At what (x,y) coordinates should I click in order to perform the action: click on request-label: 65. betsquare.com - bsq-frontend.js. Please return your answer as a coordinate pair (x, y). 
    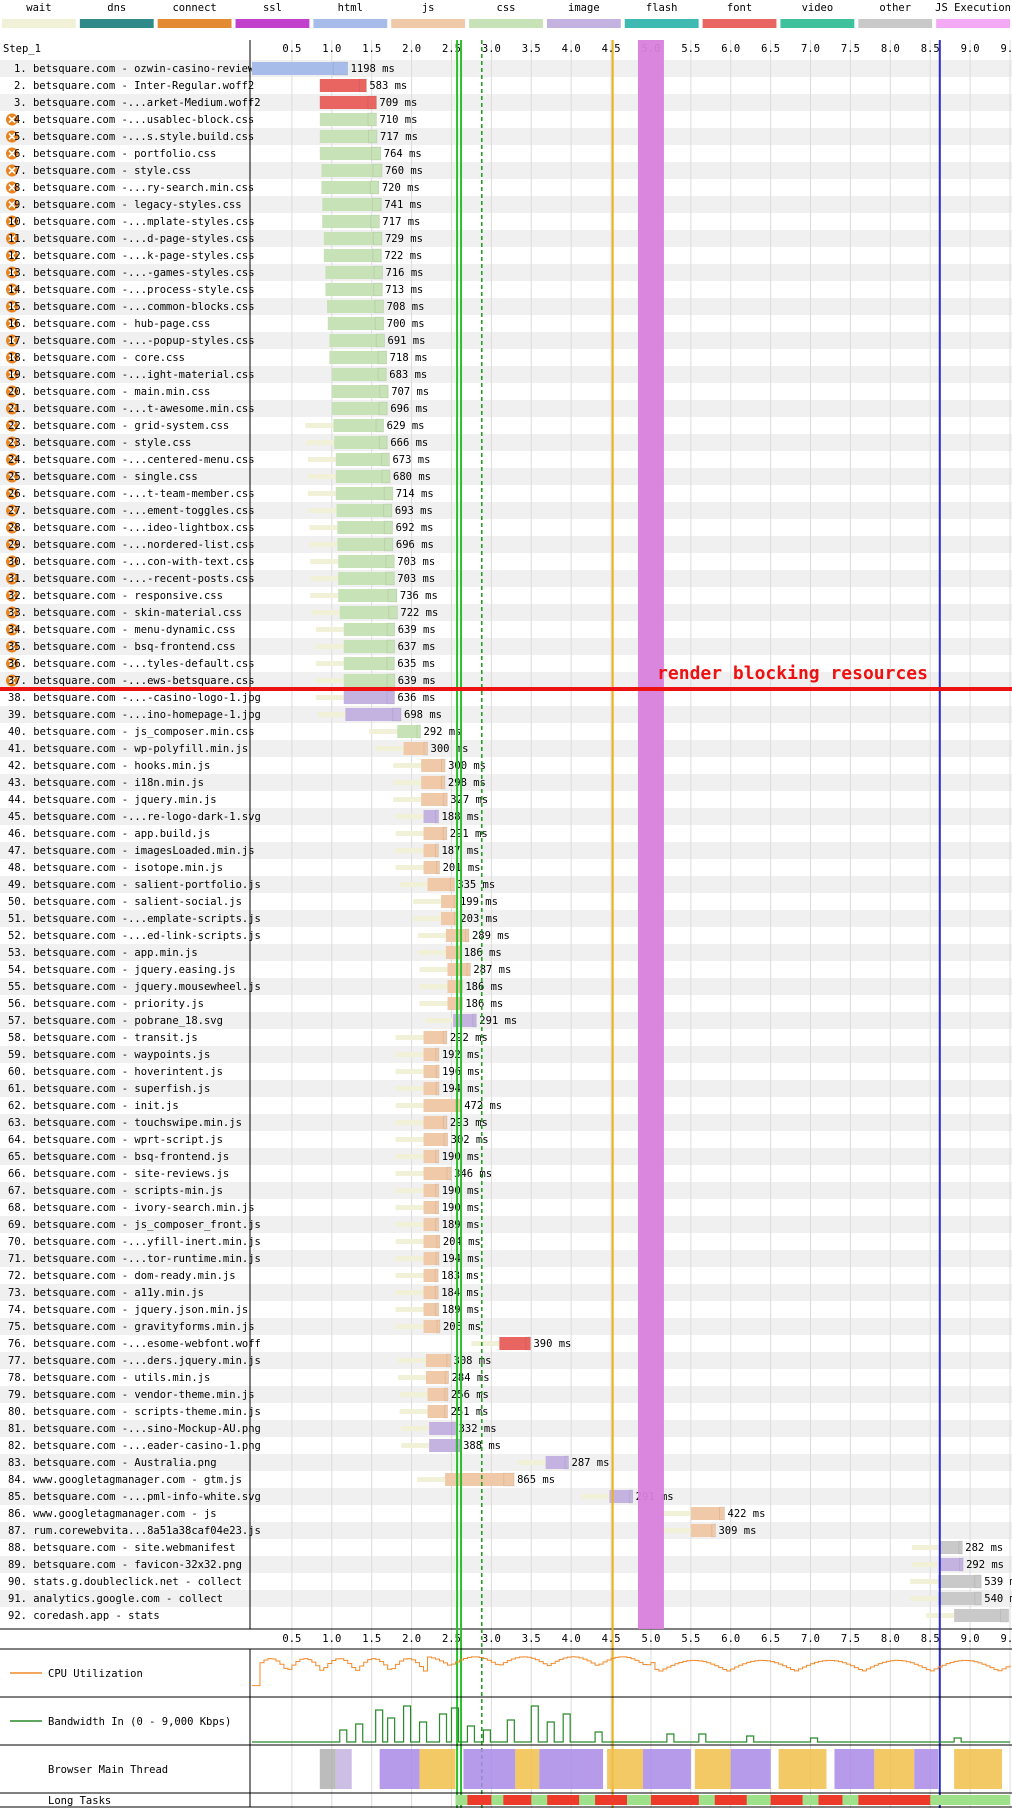
    Looking at the image, I should click on (118, 1157).